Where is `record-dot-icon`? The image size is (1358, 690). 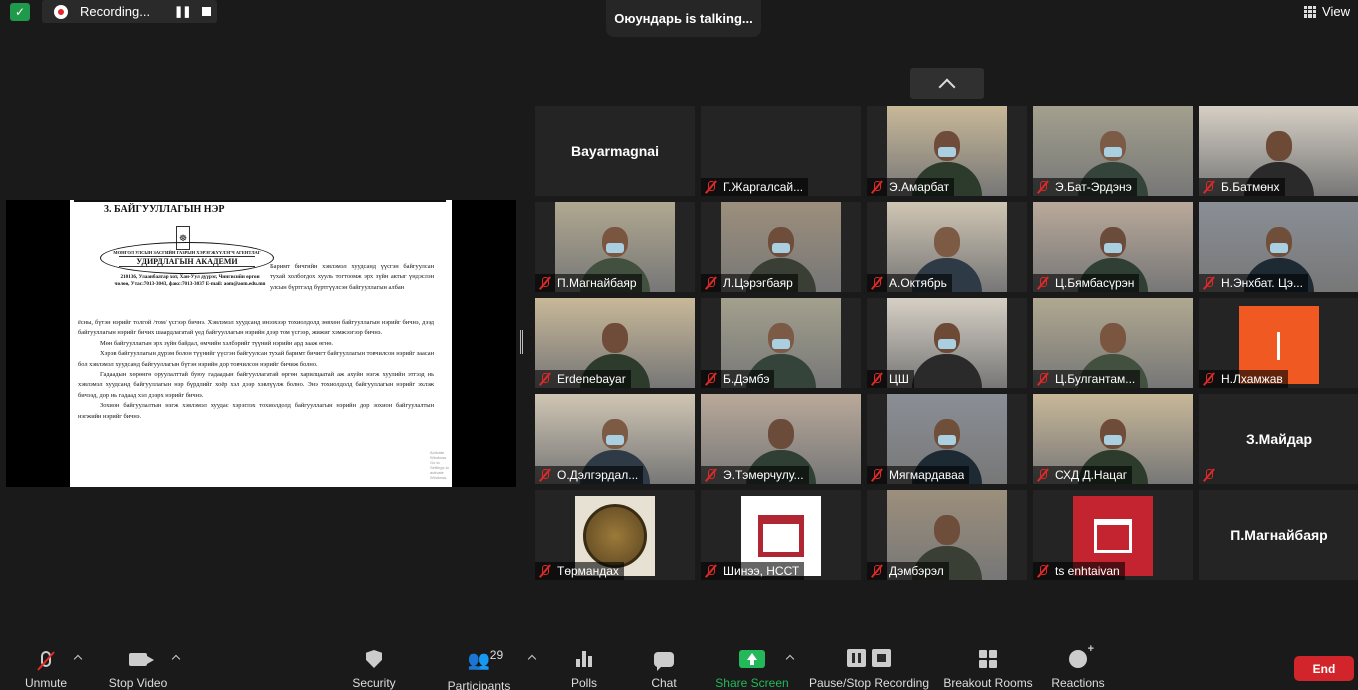
record-dot-icon is located at coordinates (61, 11).